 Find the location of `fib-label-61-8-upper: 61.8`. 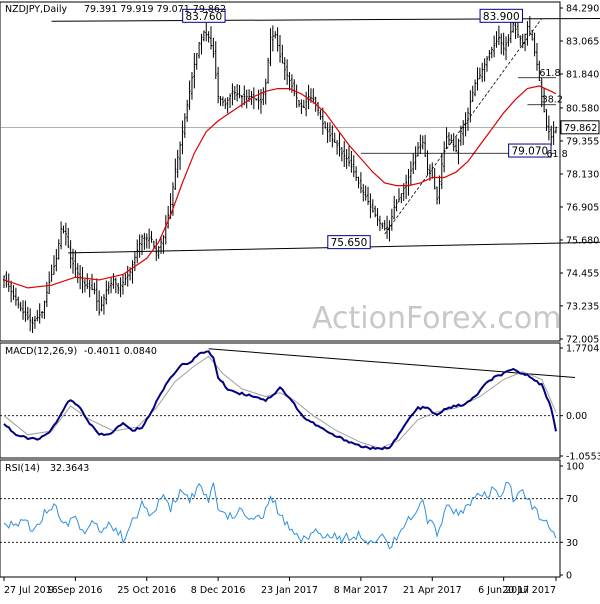

fib-label-61-8-upper: 61.8 is located at coordinates (549, 73).